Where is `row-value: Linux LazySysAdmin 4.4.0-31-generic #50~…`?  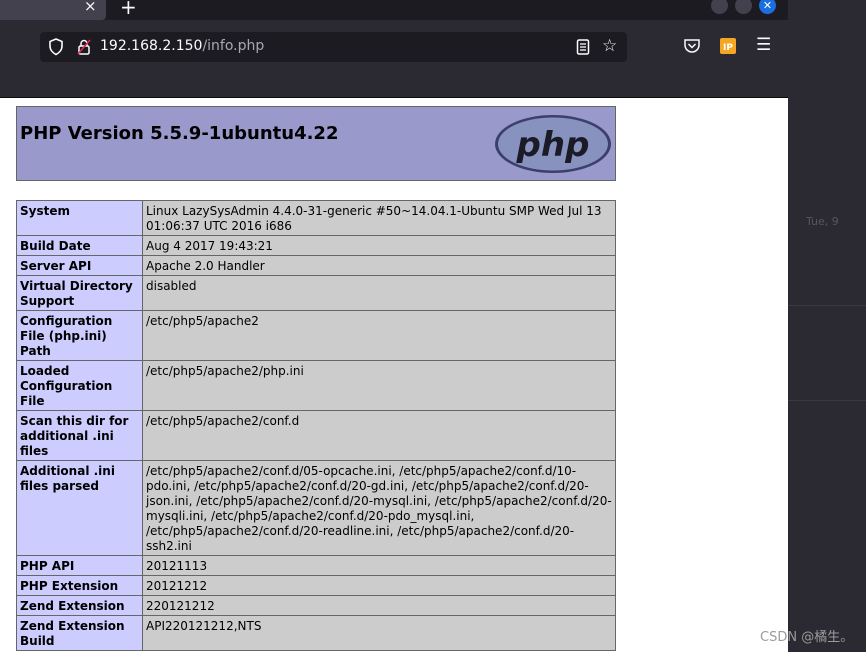 row-value: Linux LazySysAdmin 4.4.0-31-generic #50~… is located at coordinates (379, 218).